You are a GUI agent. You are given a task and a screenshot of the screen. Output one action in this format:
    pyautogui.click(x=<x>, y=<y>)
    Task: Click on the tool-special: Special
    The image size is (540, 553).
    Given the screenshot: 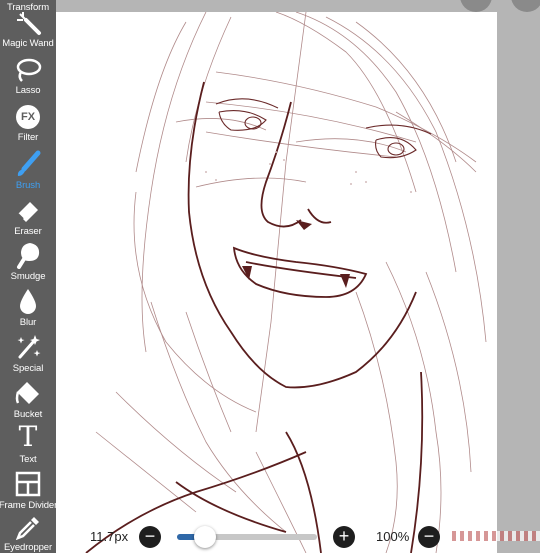 What is the action you would take?
    pyautogui.click(x=28, y=353)
    